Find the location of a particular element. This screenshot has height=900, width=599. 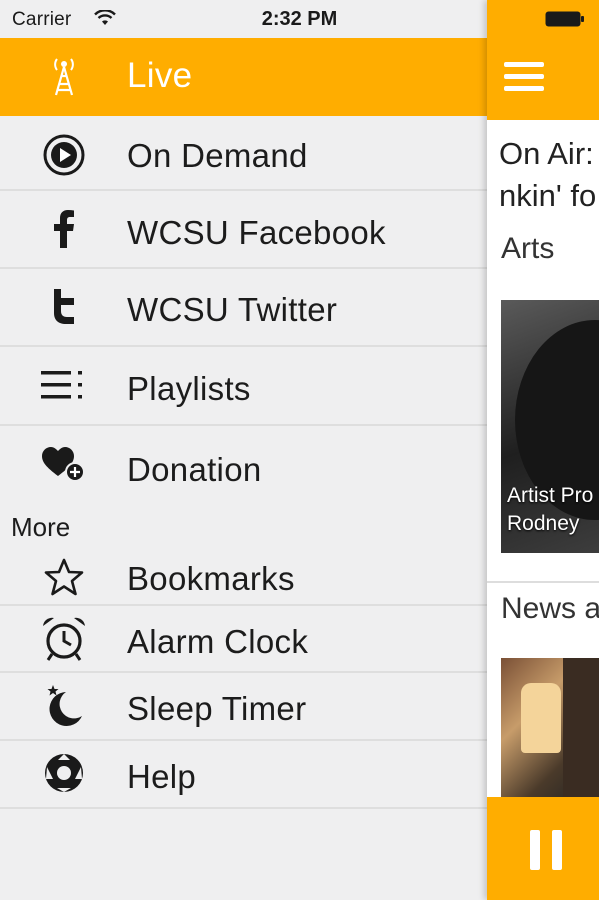

battery-icon is located at coordinates (564, 19).